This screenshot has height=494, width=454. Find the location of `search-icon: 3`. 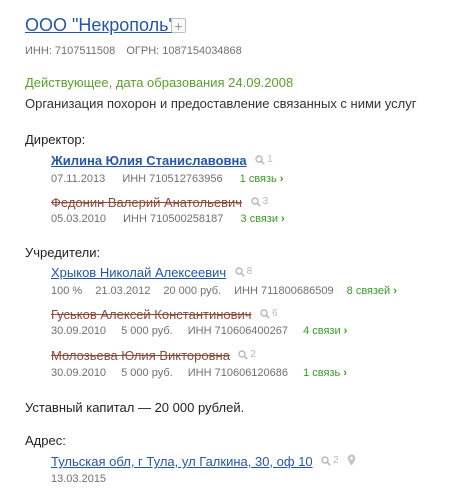

search-icon: 3 is located at coordinates (259, 202).